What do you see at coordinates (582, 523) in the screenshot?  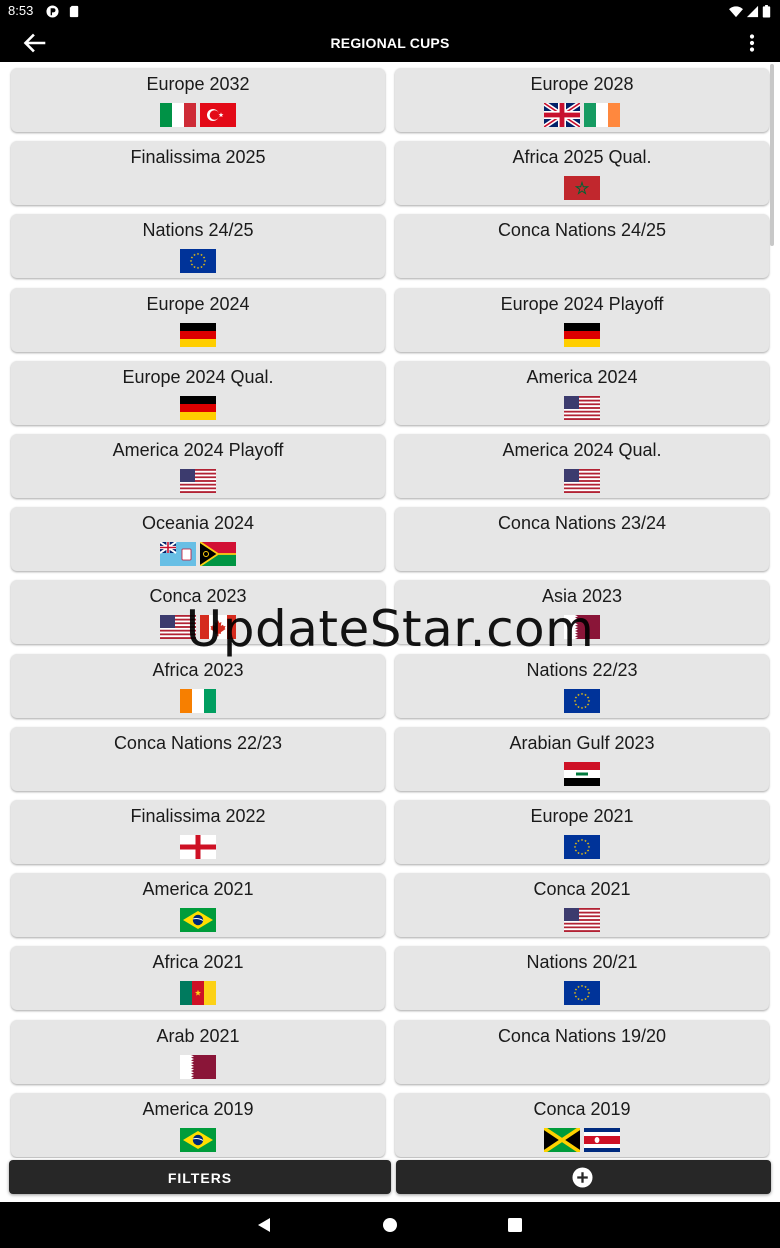 I see `cup-name: Conca Nations 23/24` at bounding box center [582, 523].